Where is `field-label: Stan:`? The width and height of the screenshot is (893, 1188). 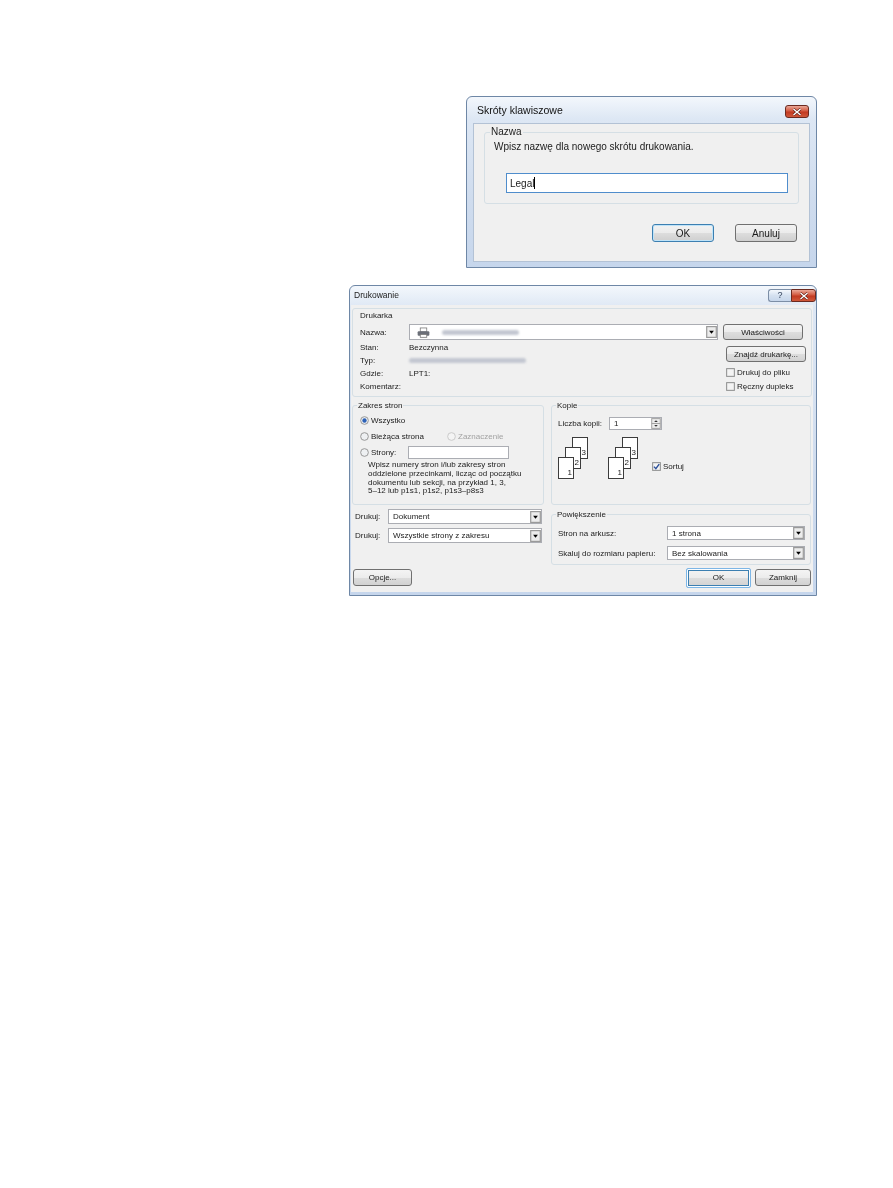 field-label: Stan: is located at coordinates (370, 347).